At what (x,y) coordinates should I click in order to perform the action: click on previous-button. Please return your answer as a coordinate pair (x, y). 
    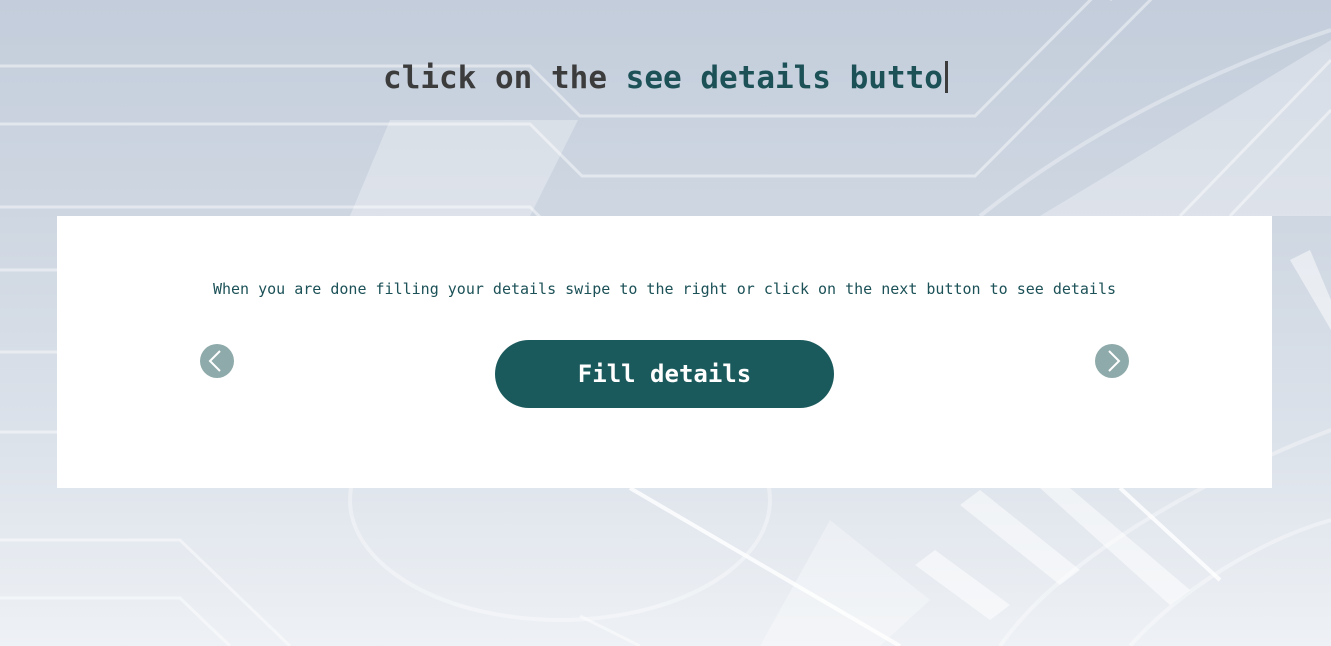
    Looking at the image, I should click on (217, 361).